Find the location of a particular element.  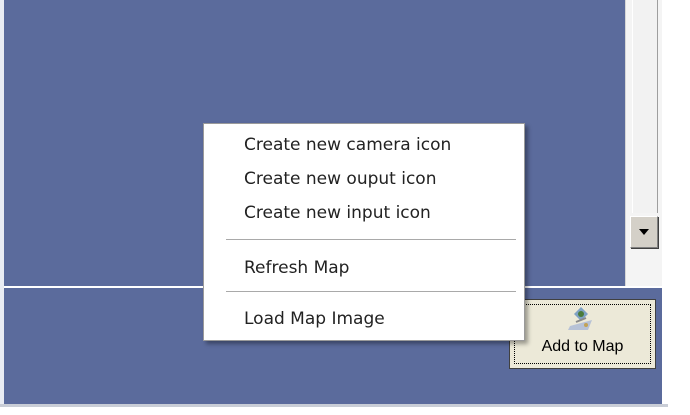

scroll-down-button is located at coordinates (644, 232).